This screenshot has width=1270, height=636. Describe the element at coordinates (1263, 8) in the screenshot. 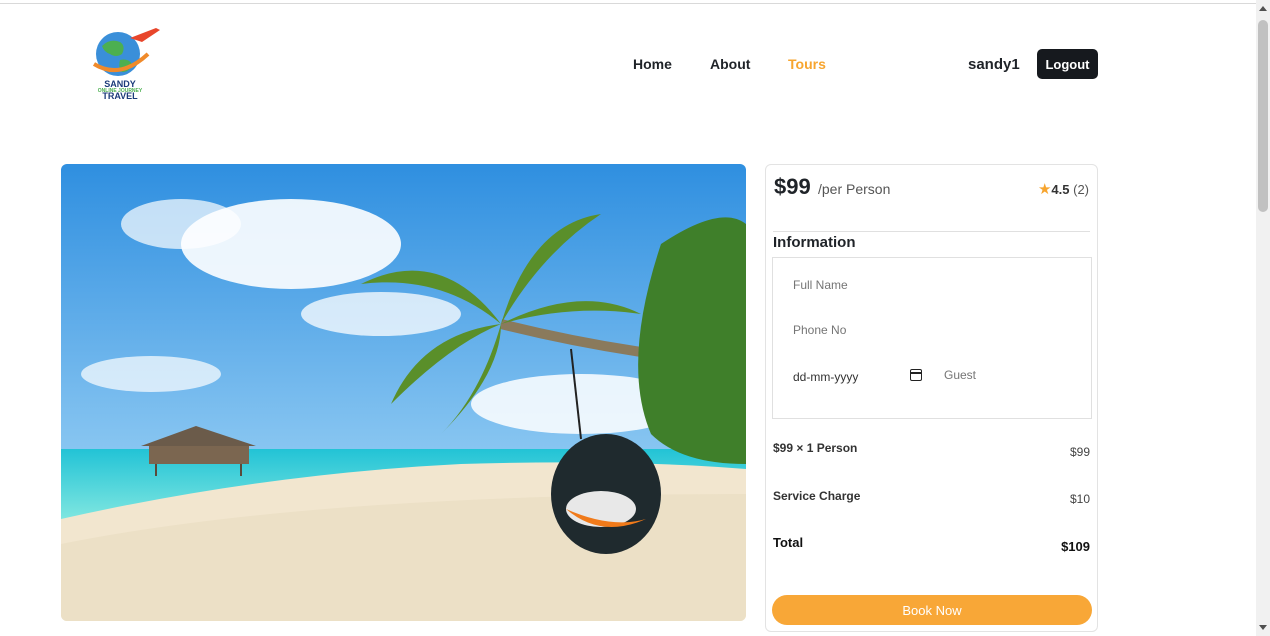

I see `scroll-up-arrow-icon` at that location.